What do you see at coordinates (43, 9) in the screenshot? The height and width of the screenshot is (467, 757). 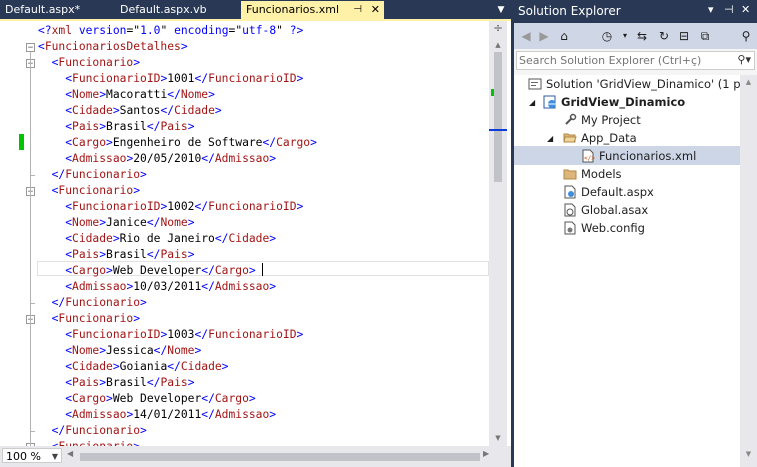 I see `tab-label: Default.aspx*` at bounding box center [43, 9].